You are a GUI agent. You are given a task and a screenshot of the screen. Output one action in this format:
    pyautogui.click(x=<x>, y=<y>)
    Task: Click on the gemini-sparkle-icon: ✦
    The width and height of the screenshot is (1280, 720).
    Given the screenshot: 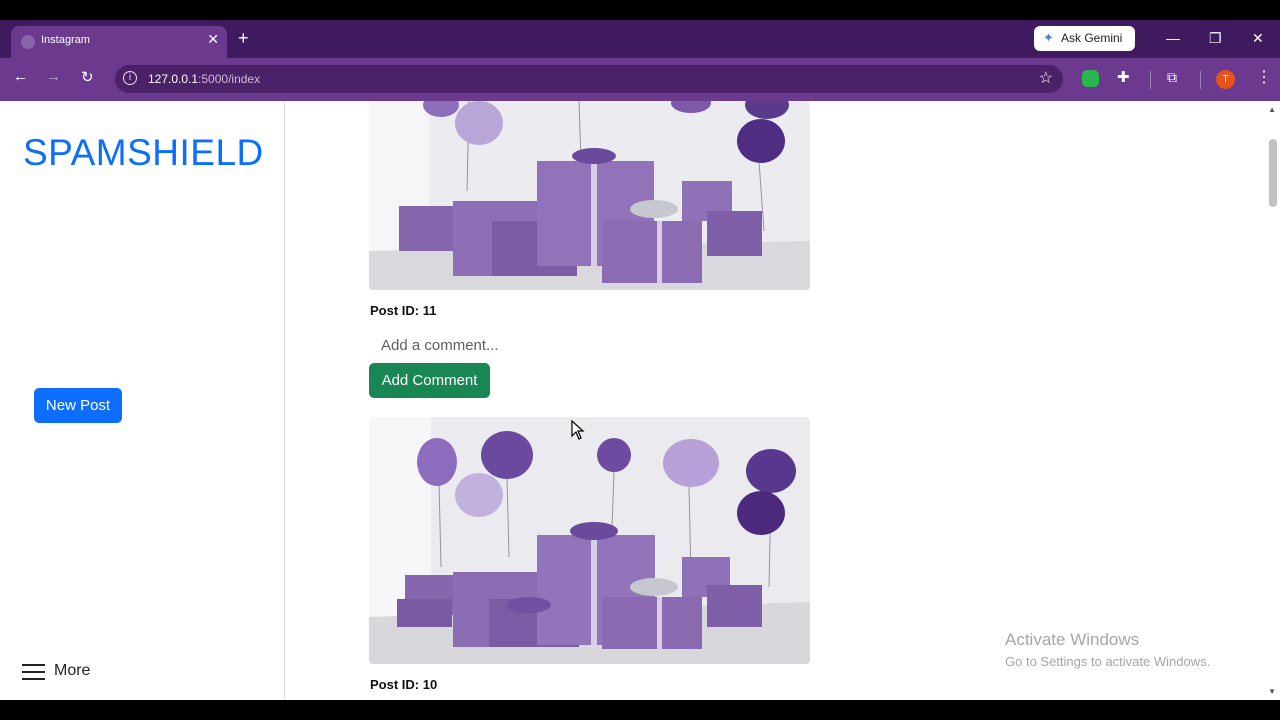 What is the action you would take?
    pyautogui.click(x=1048, y=37)
    